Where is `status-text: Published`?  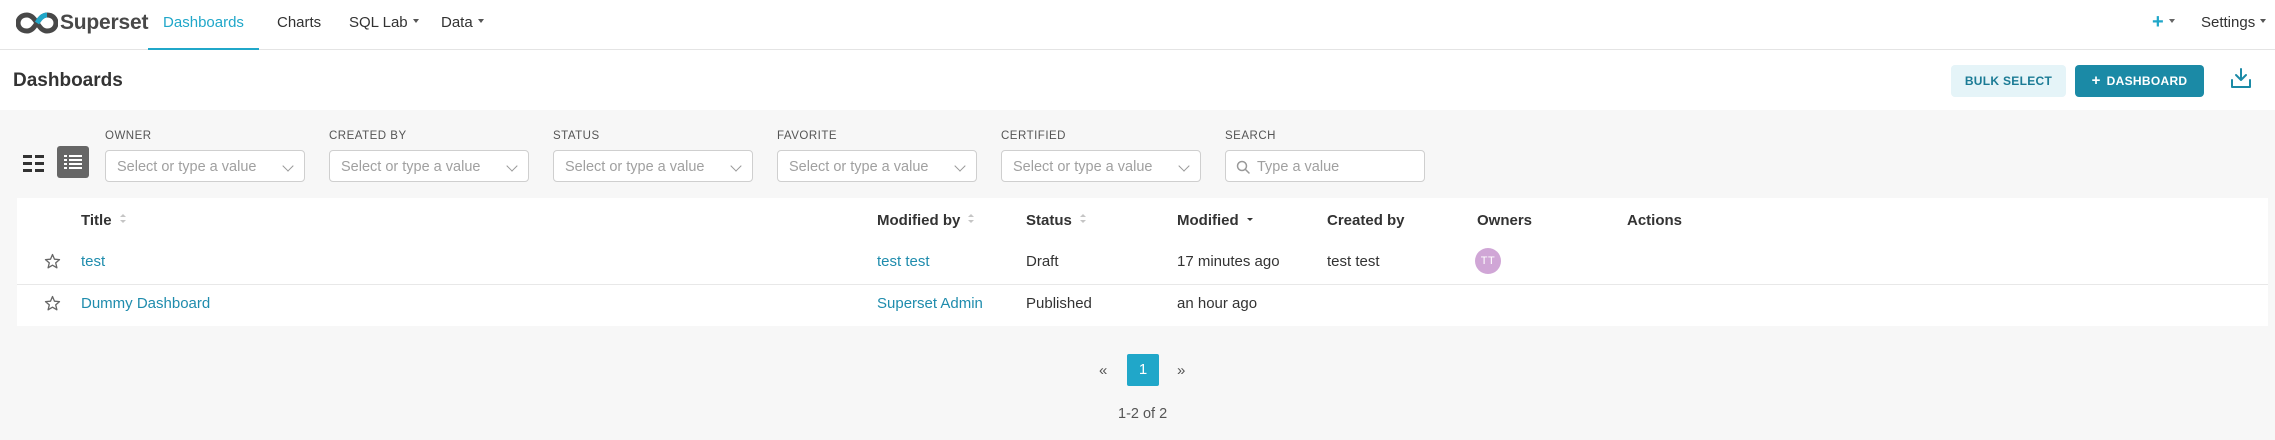 status-text: Published is located at coordinates (1059, 303).